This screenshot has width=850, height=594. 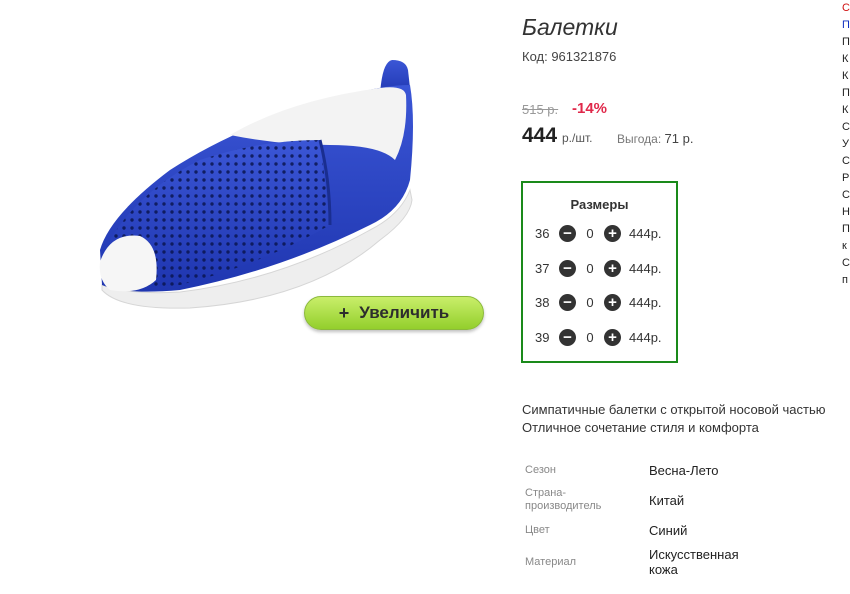 What do you see at coordinates (846, 246) in the screenshot?
I see `side-menu-item: к` at bounding box center [846, 246].